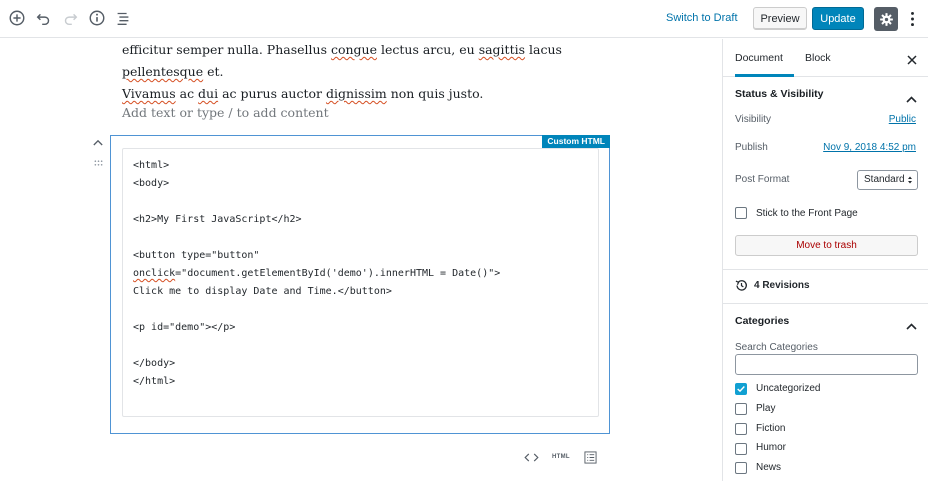 Image resolution: width=928 pixels, height=481 pixels. Describe the element at coordinates (779, 94) in the screenshot. I see `panel-title-status-visibility: Status & Visibility` at that location.